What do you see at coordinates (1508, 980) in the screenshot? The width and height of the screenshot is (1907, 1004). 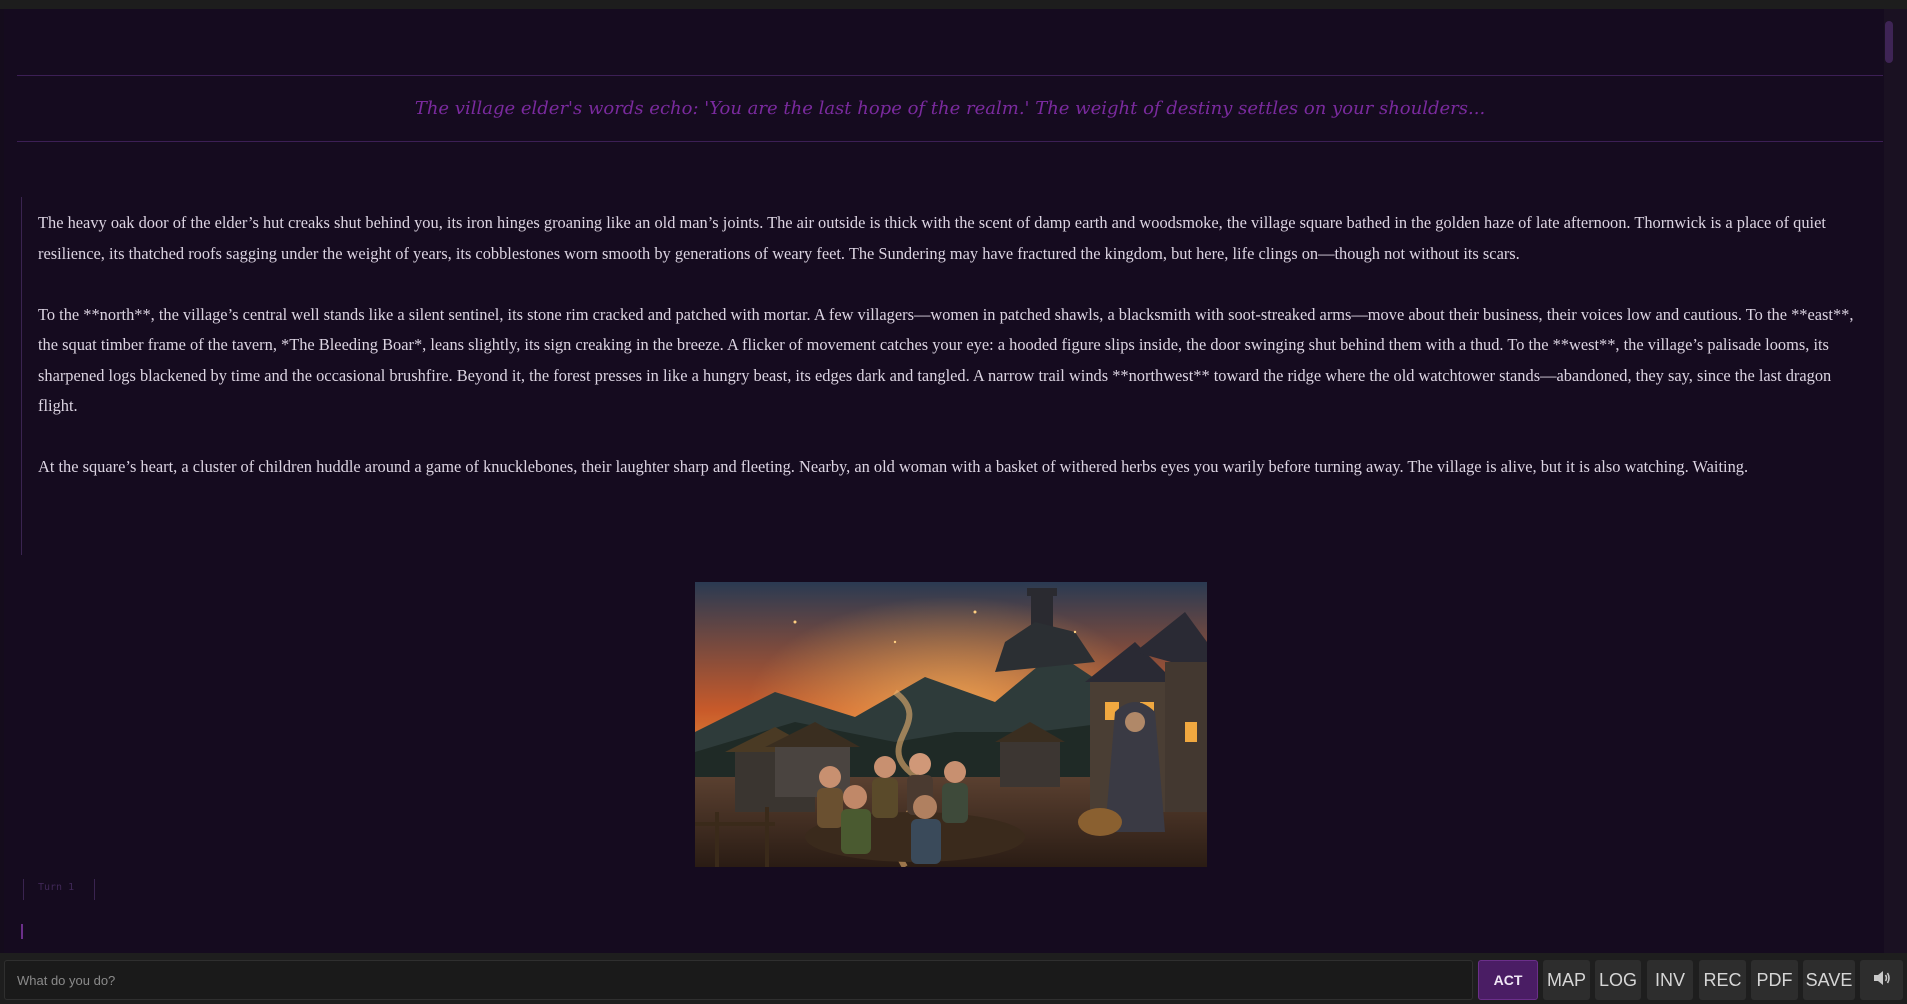 I see `act-button: ACT` at bounding box center [1508, 980].